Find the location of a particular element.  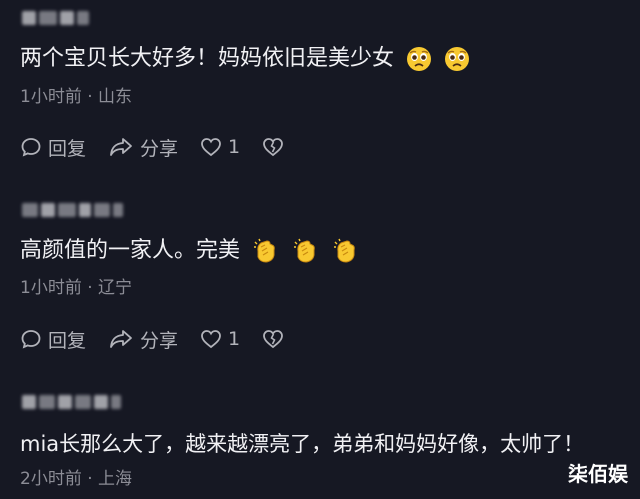

watermark: 柒佰娱 is located at coordinates (598, 474).